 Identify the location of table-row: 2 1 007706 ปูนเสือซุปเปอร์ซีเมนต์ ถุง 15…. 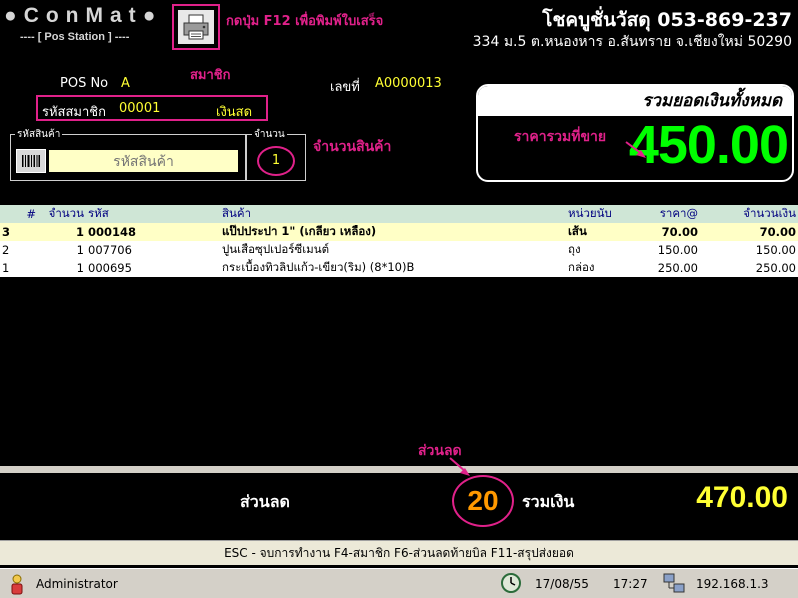
(399, 250).